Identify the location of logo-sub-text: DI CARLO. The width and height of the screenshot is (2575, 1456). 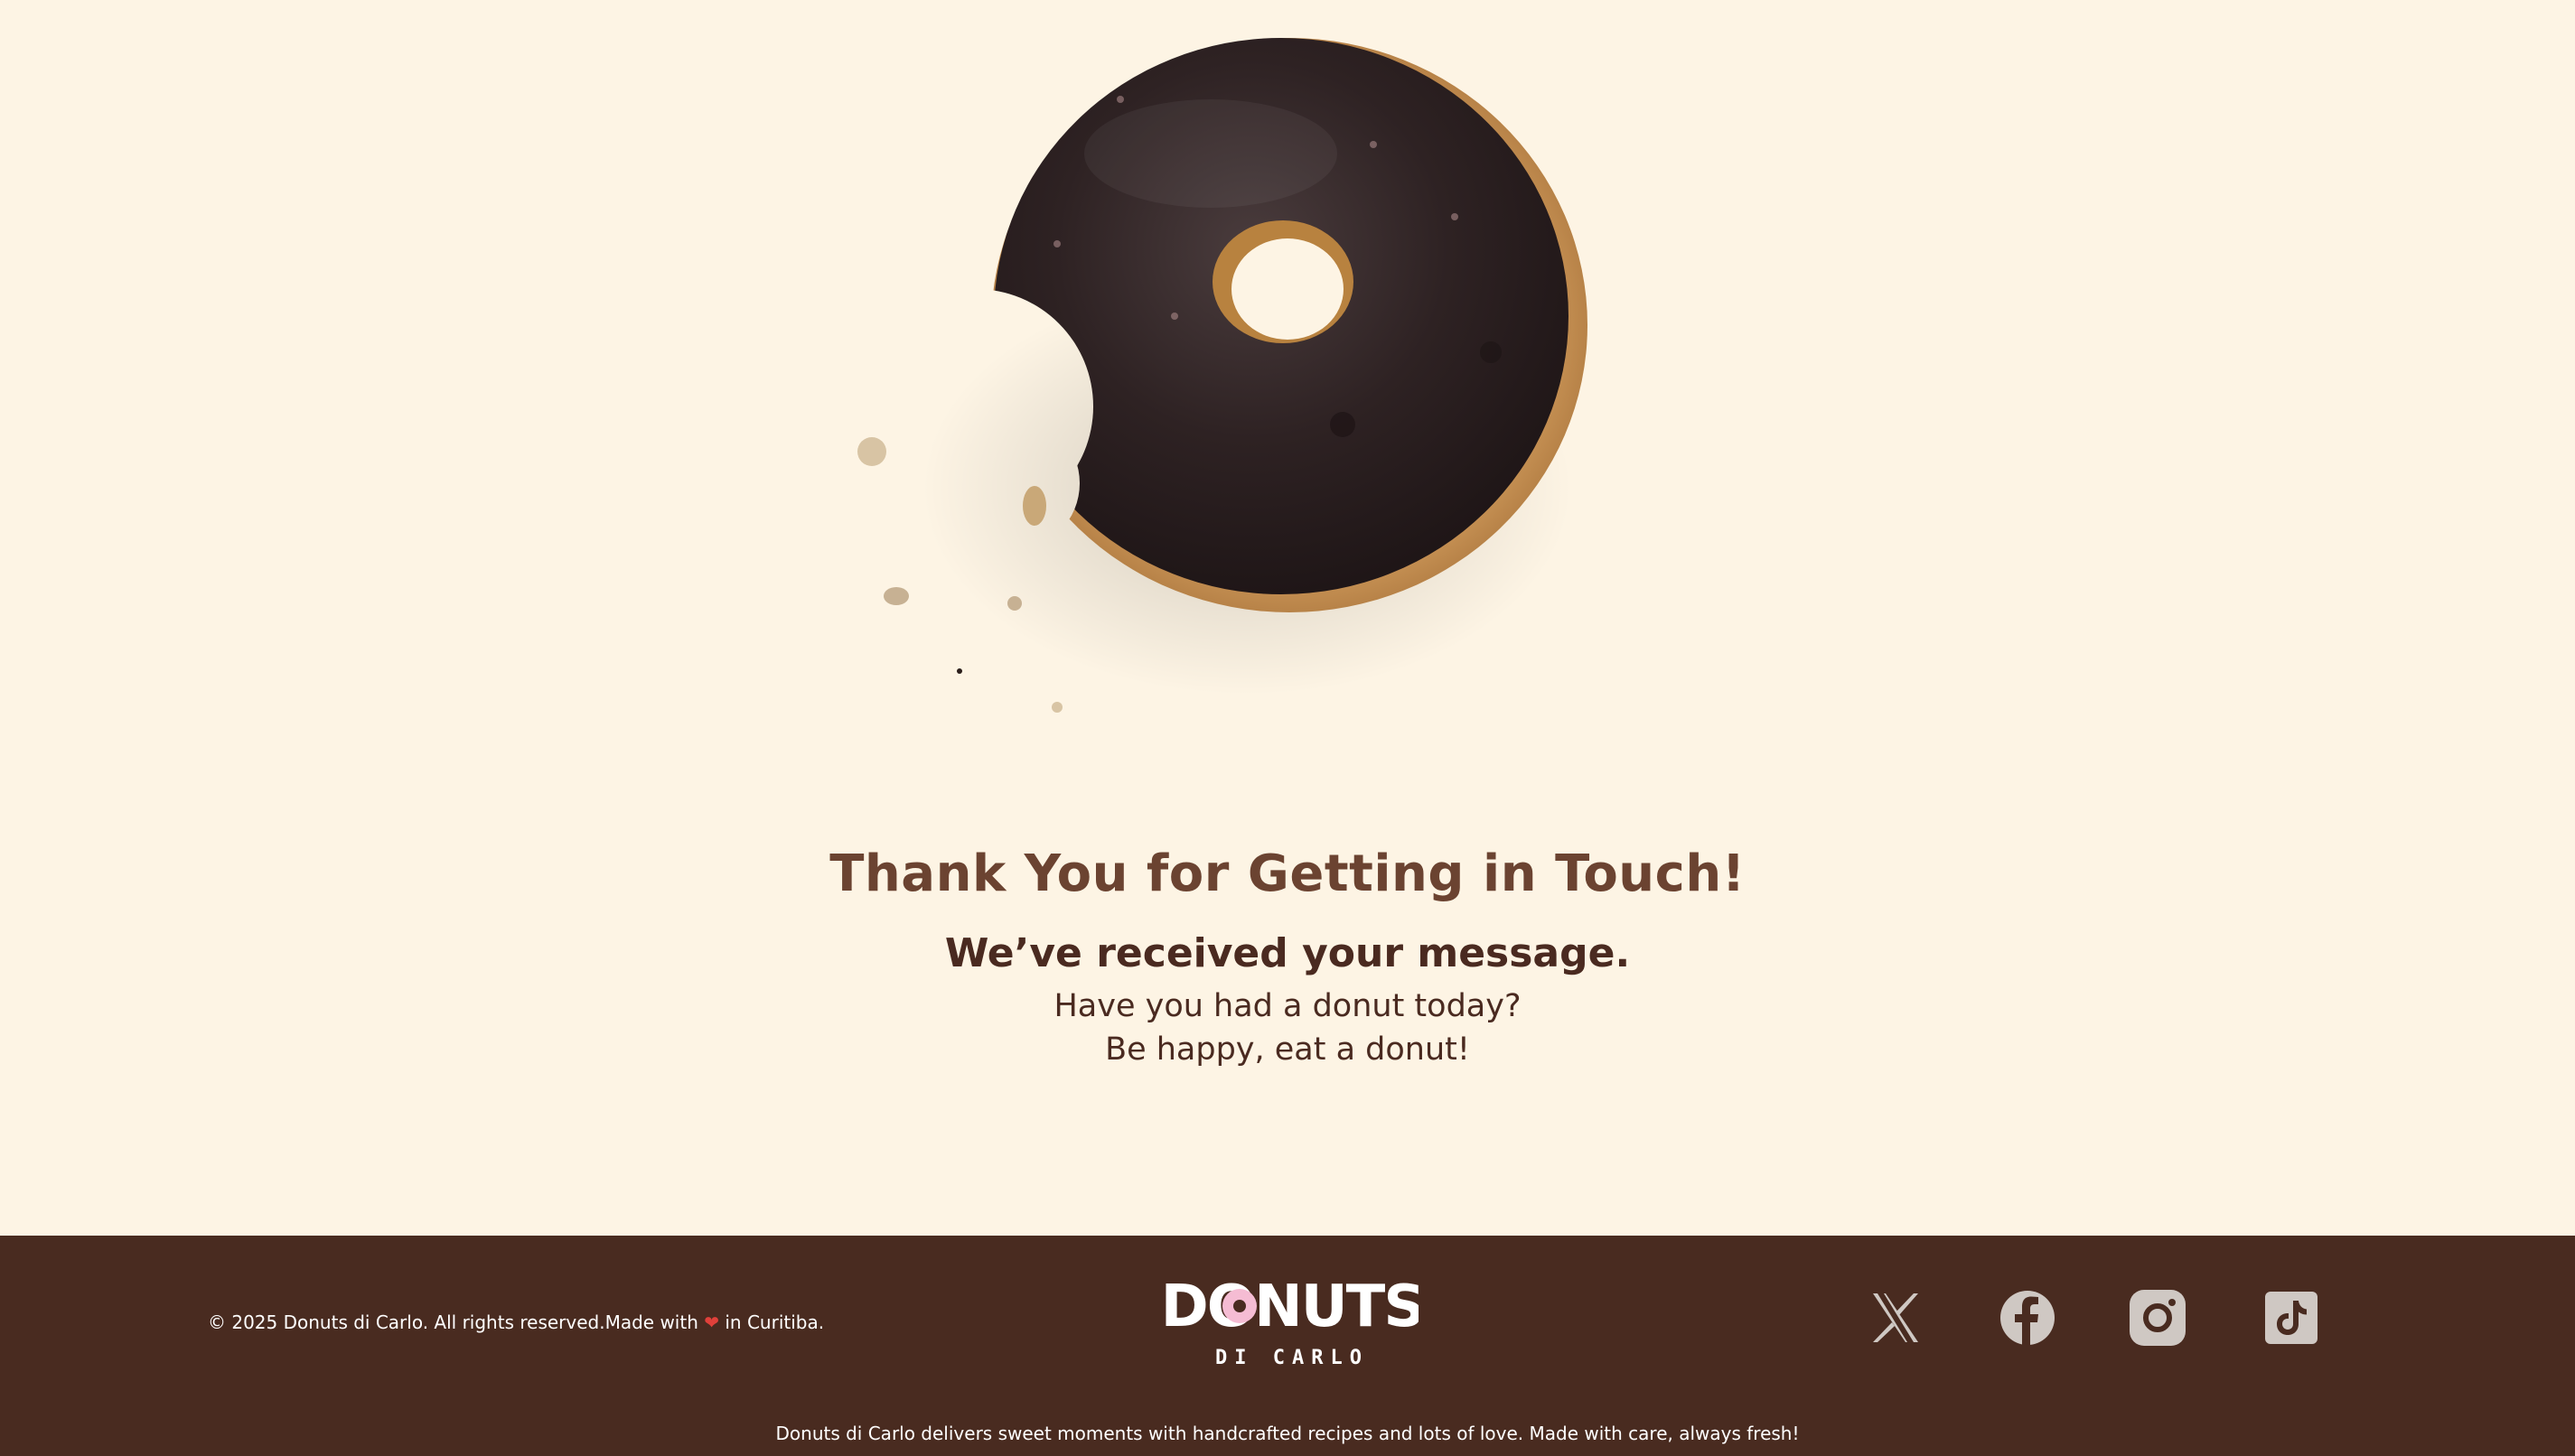
(1292, 1358).